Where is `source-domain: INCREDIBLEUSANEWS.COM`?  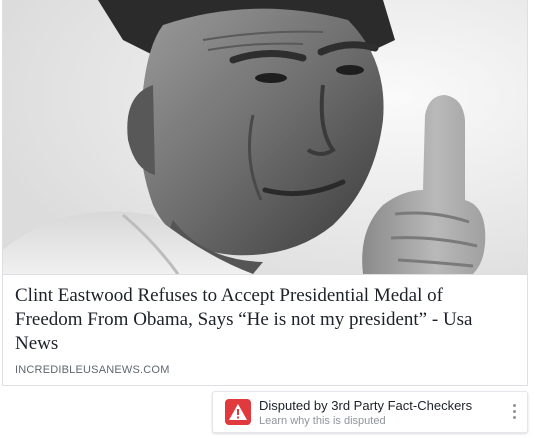
source-domain: INCREDIBLEUSANEWS.COM is located at coordinates (92, 370).